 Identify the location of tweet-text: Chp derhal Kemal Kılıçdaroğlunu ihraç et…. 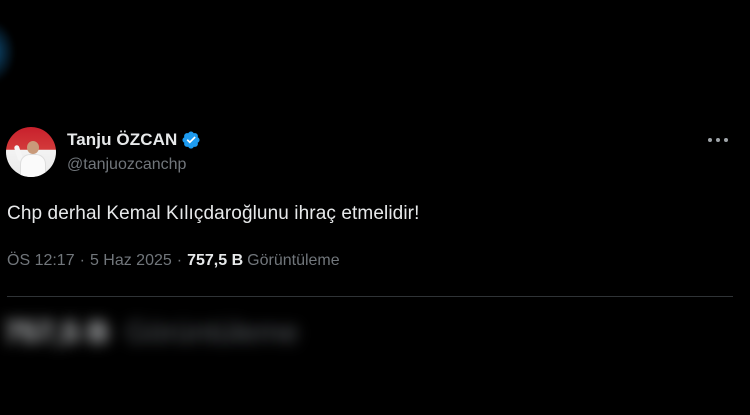
(213, 213).